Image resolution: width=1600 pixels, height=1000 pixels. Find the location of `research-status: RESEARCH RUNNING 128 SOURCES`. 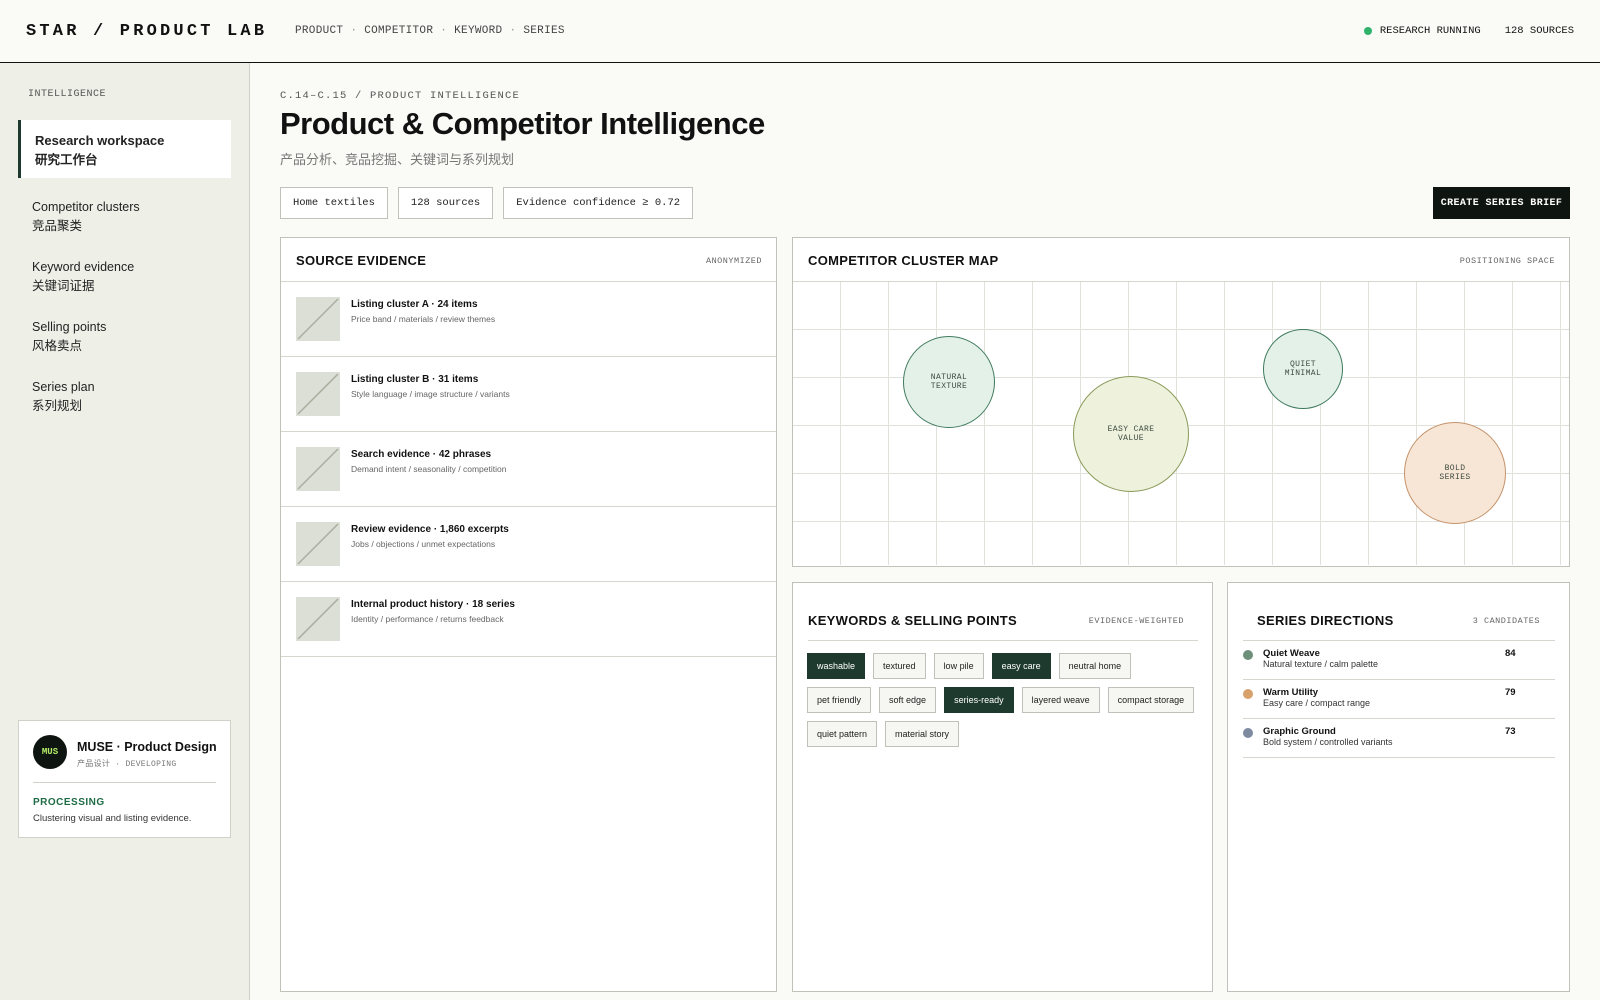

research-status: RESEARCH RUNNING 128 SOURCES is located at coordinates (1468, 31).